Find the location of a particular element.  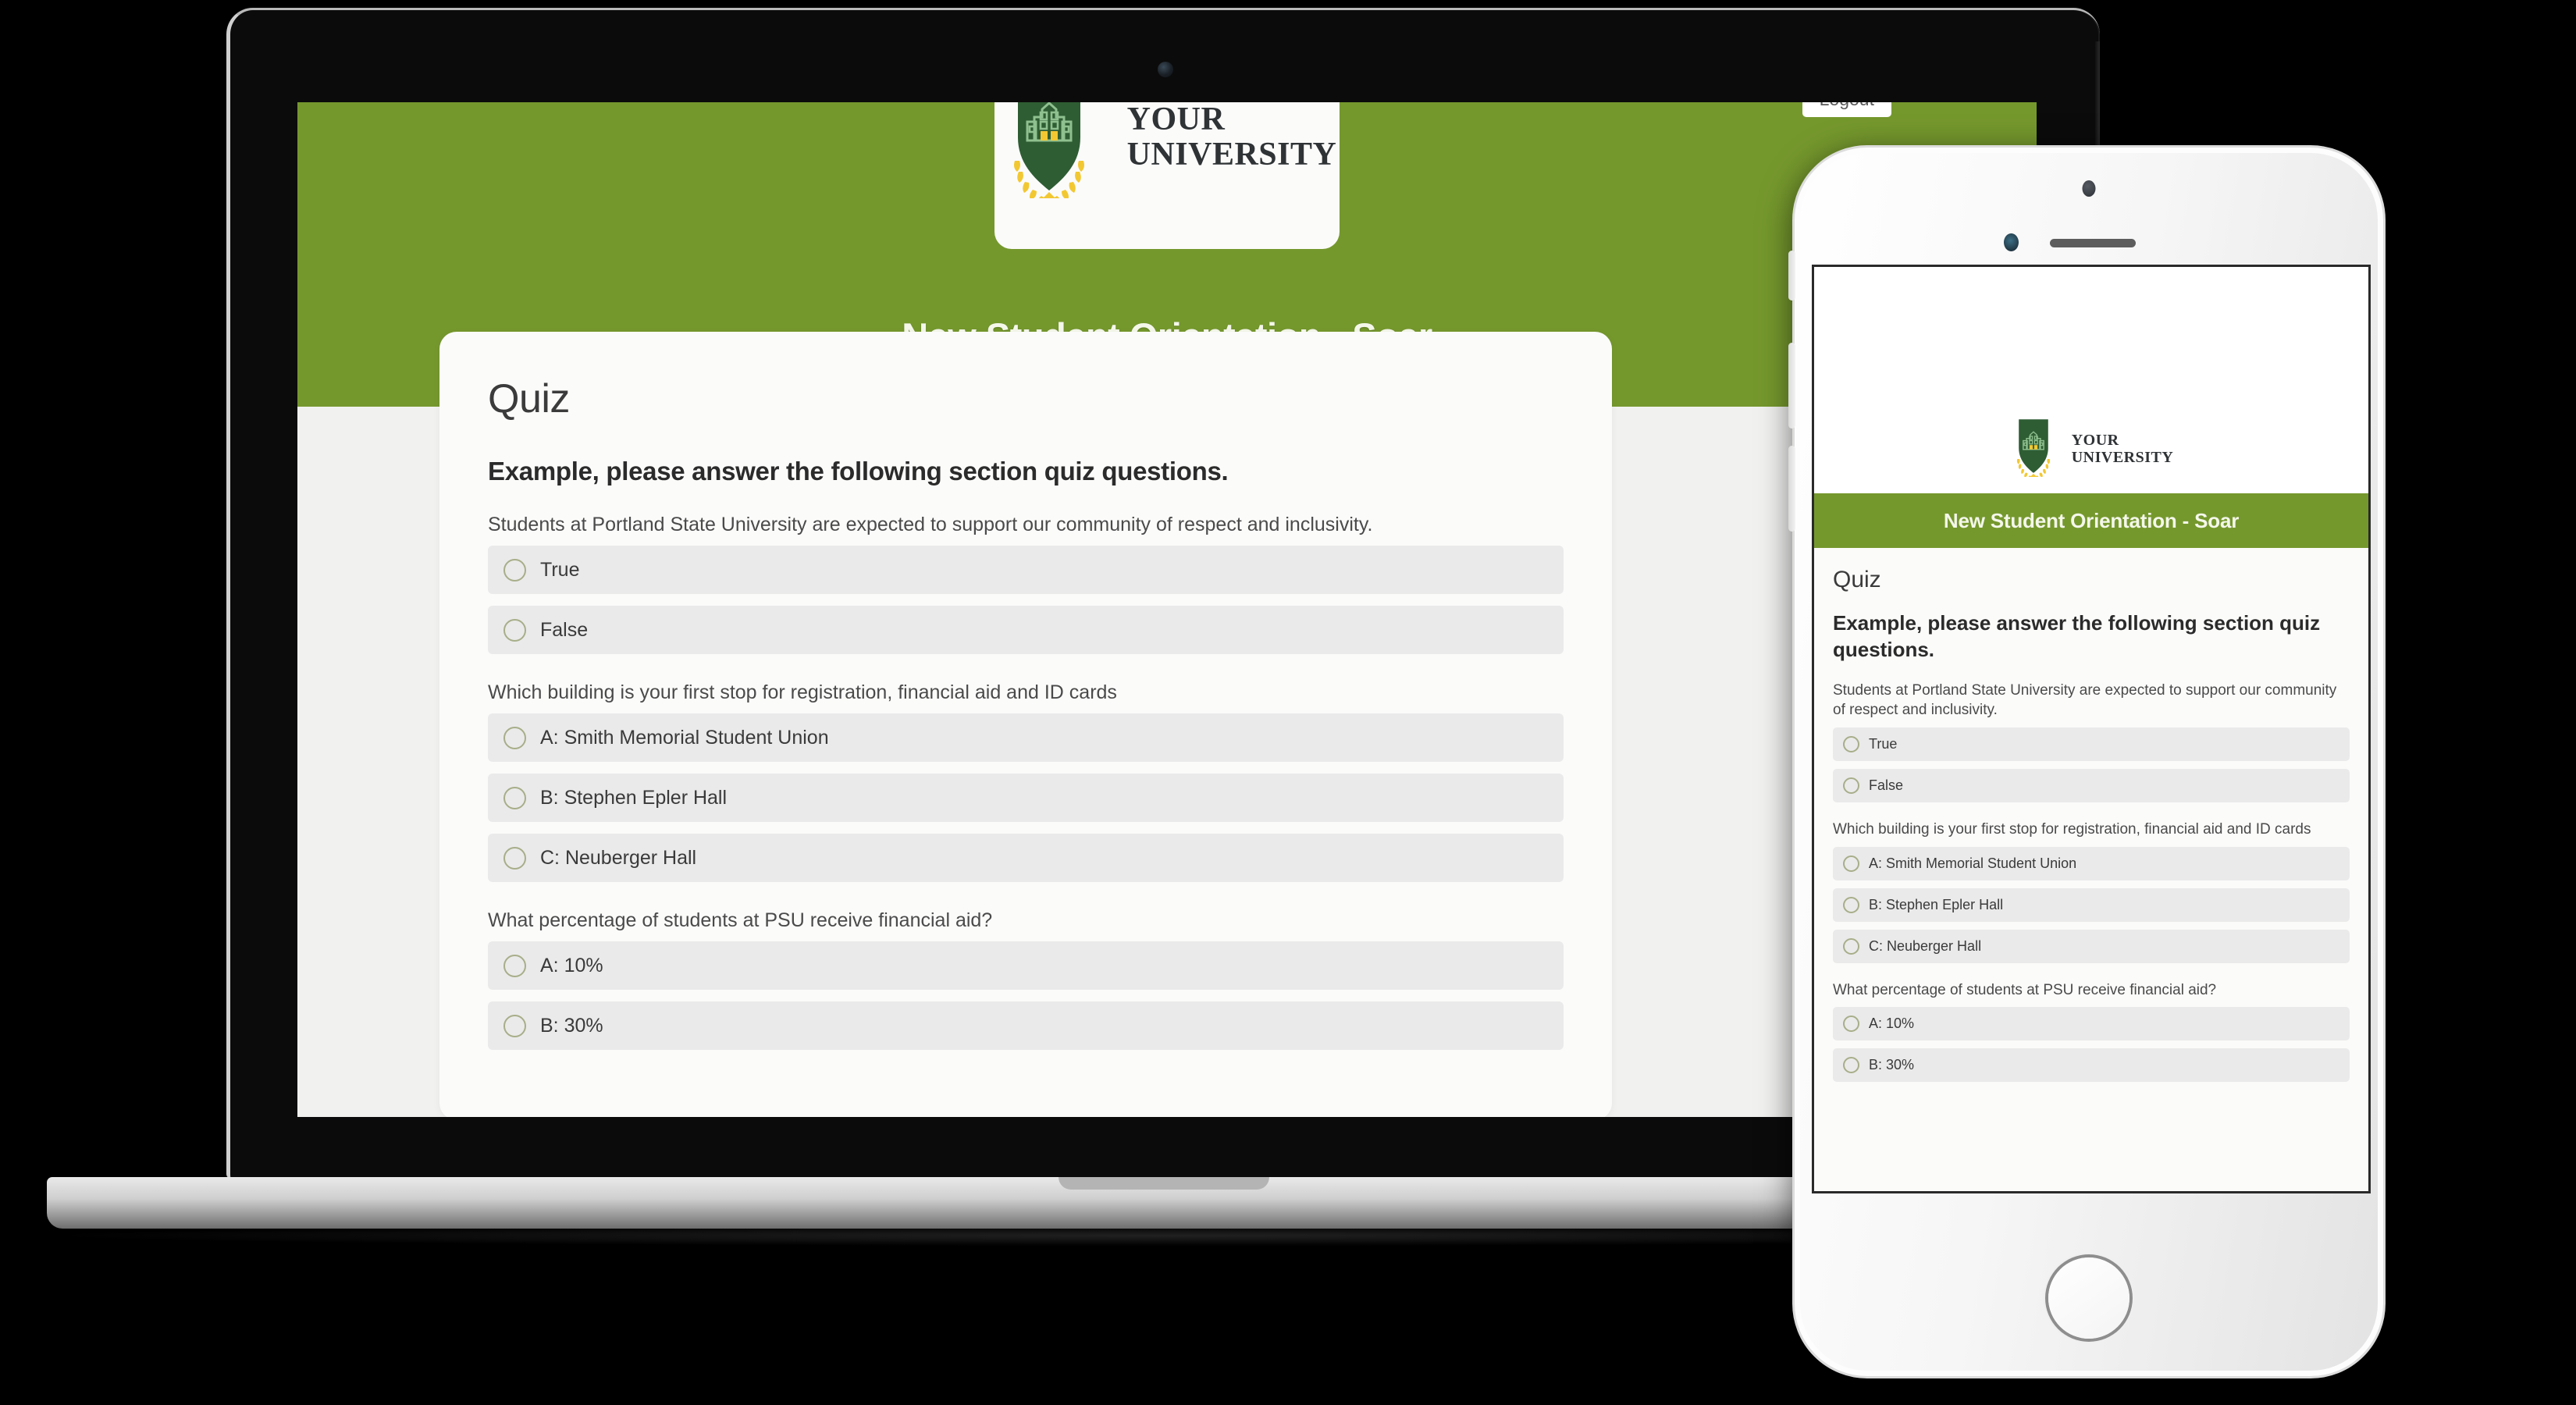

course-title: New Student Orientation - Soar is located at coordinates (2091, 520).